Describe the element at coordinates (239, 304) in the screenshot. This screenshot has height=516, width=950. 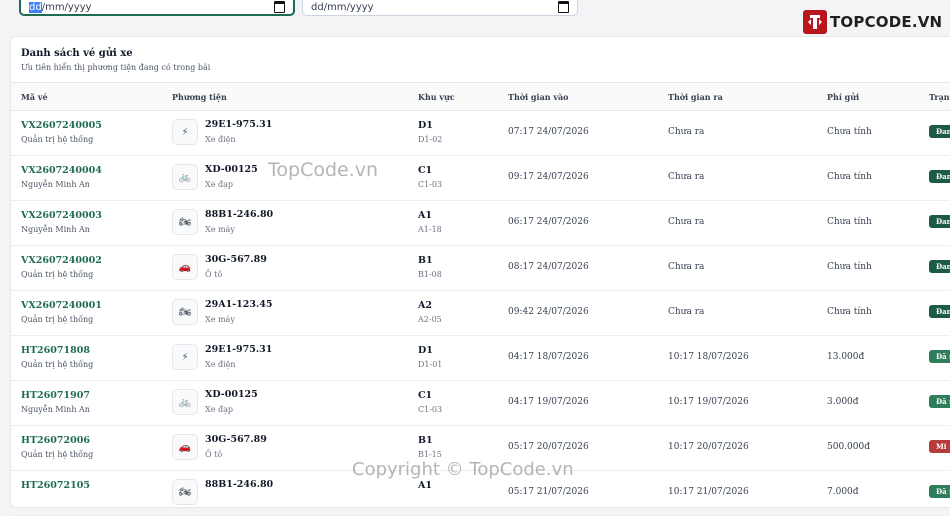
I see `license-plate: 29A1-123.45` at that location.